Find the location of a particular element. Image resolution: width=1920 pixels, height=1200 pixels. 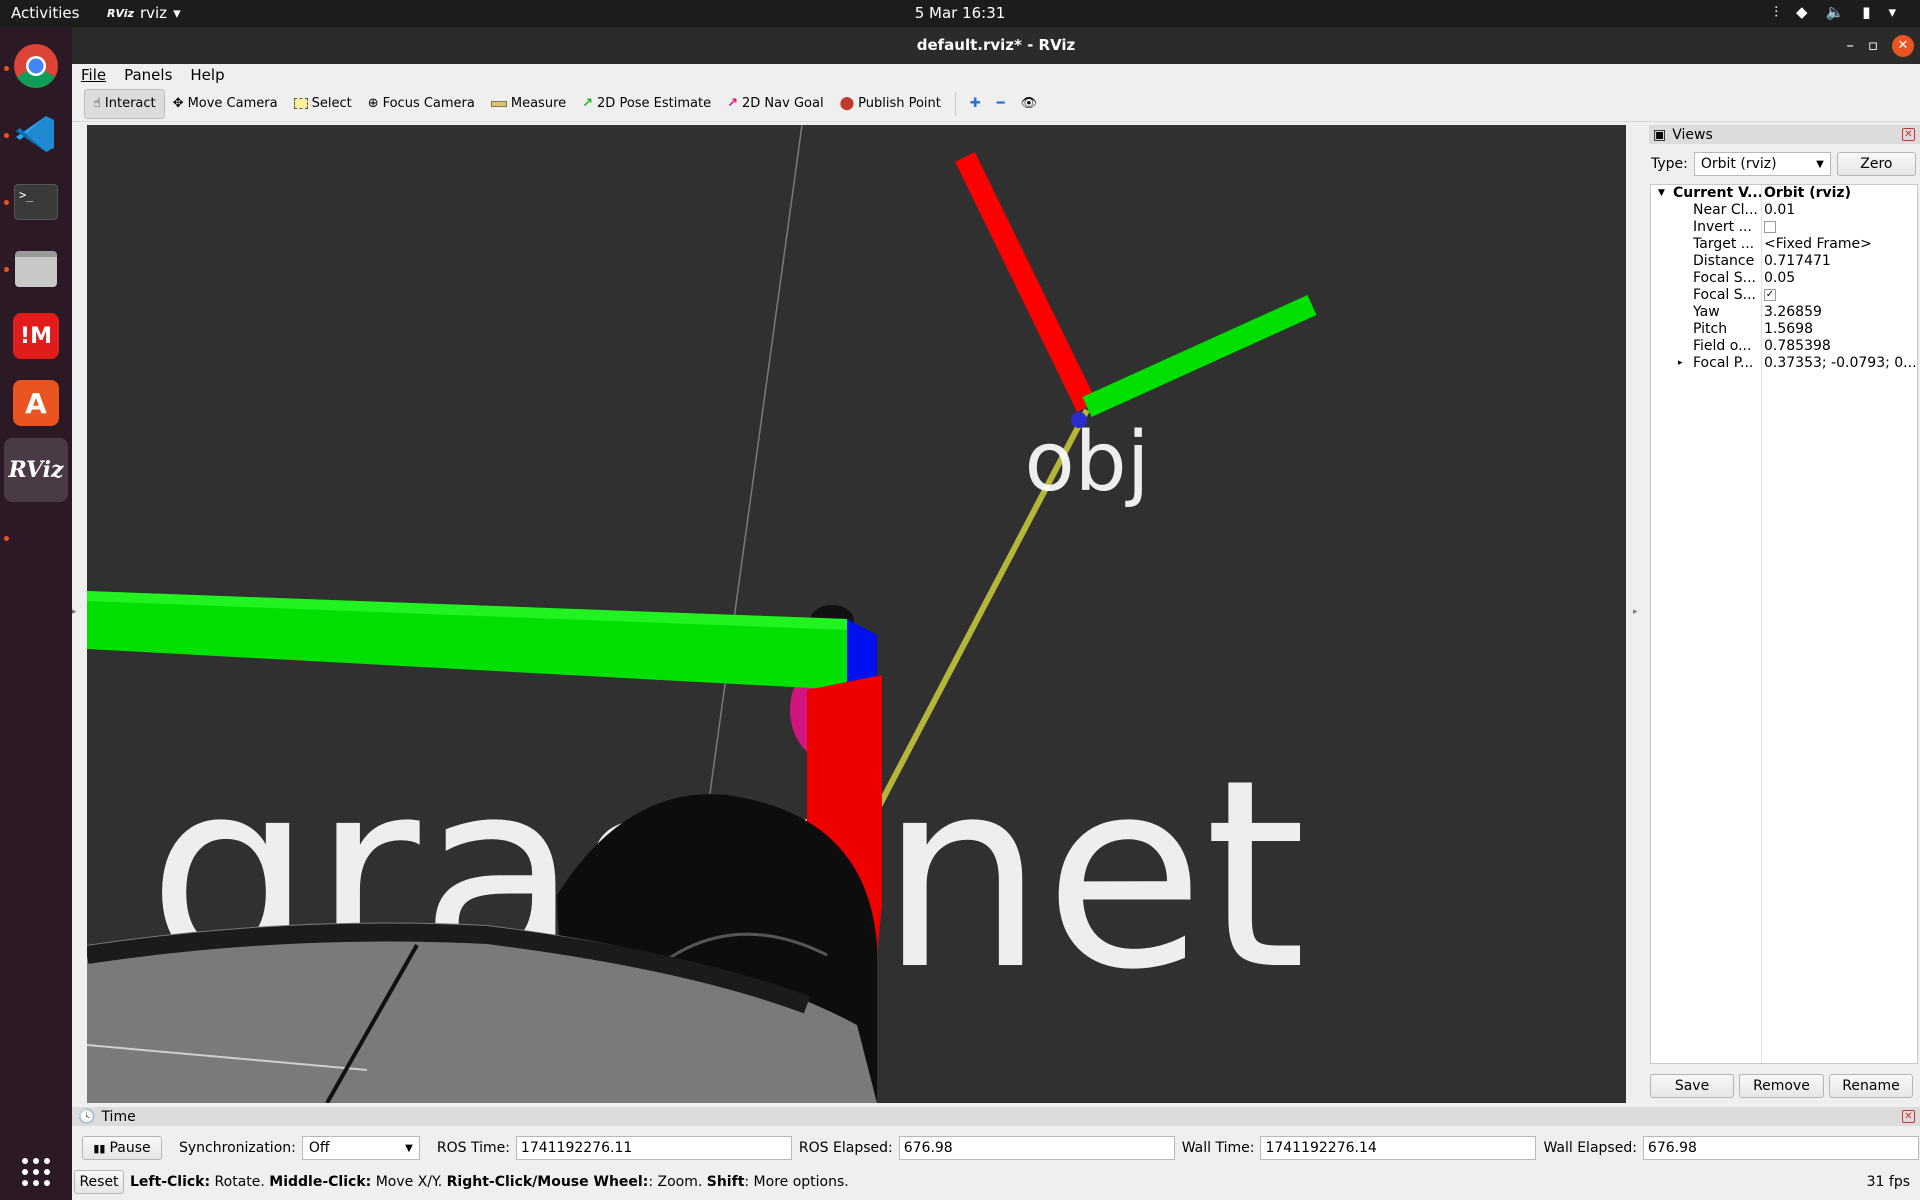

expand-arrow-icon: ▸ is located at coordinates (1680, 363).